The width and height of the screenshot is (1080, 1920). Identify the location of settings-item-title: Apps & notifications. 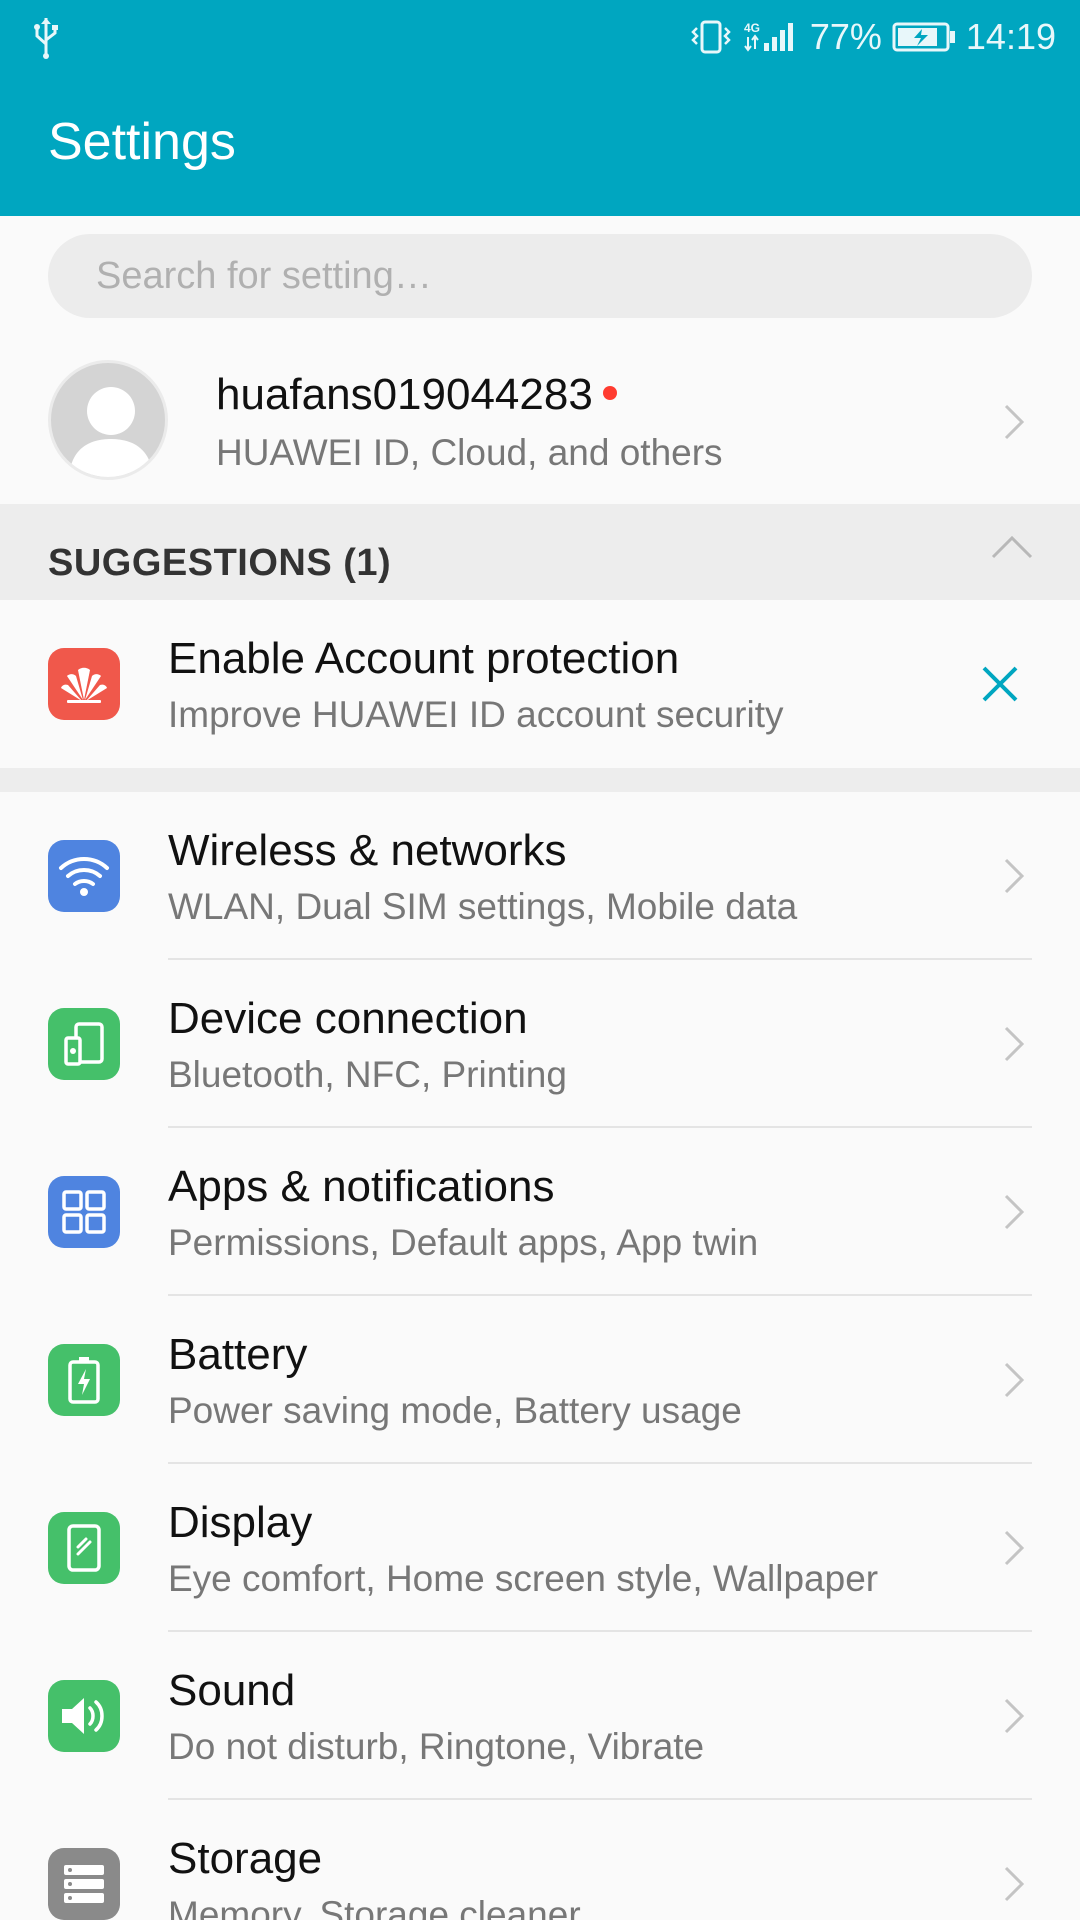
(361, 1186).